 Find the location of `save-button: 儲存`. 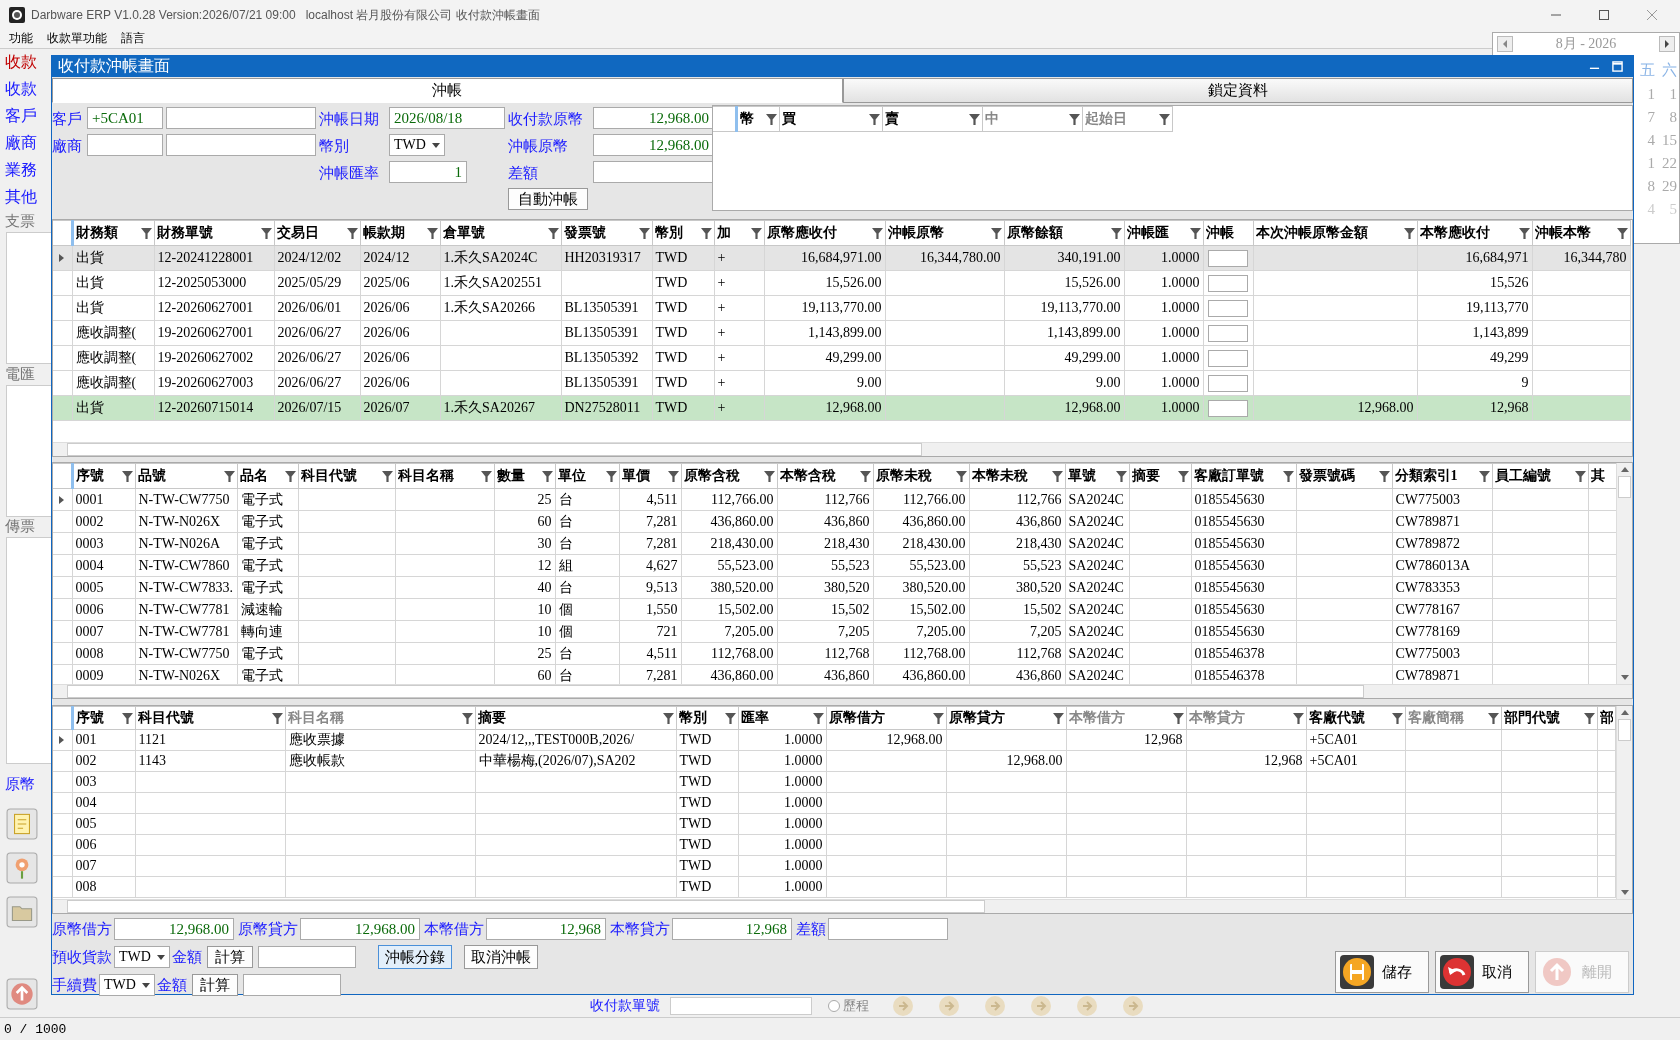

save-button: 儲存 is located at coordinates (1382, 972).